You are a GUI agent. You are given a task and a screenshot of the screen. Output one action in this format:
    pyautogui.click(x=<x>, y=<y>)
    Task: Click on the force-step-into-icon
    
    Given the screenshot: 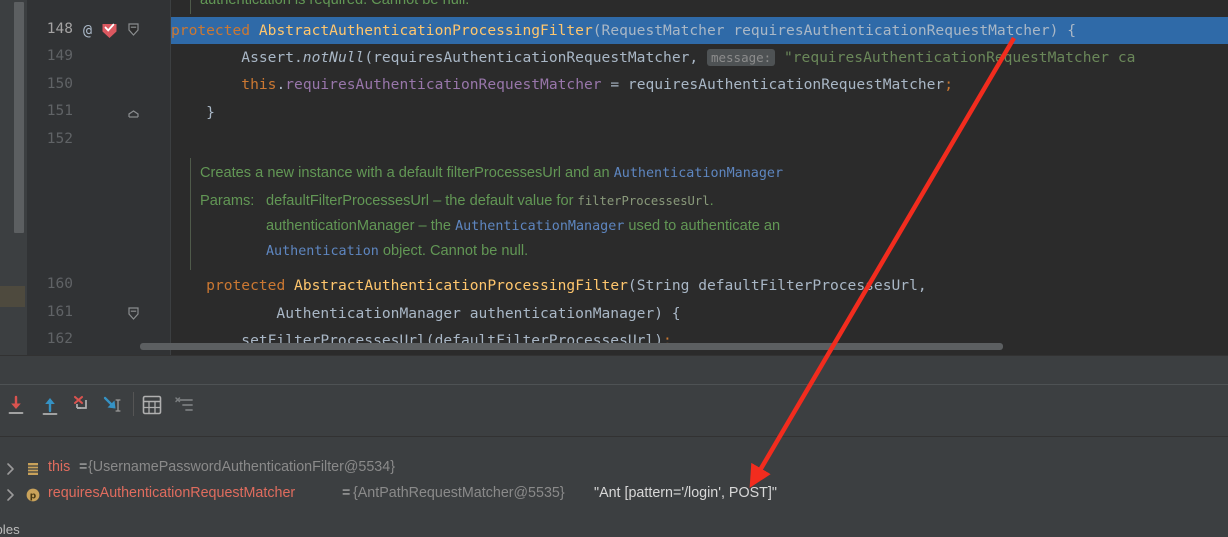 What is the action you would take?
    pyautogui.click(x=82, y=405)
    